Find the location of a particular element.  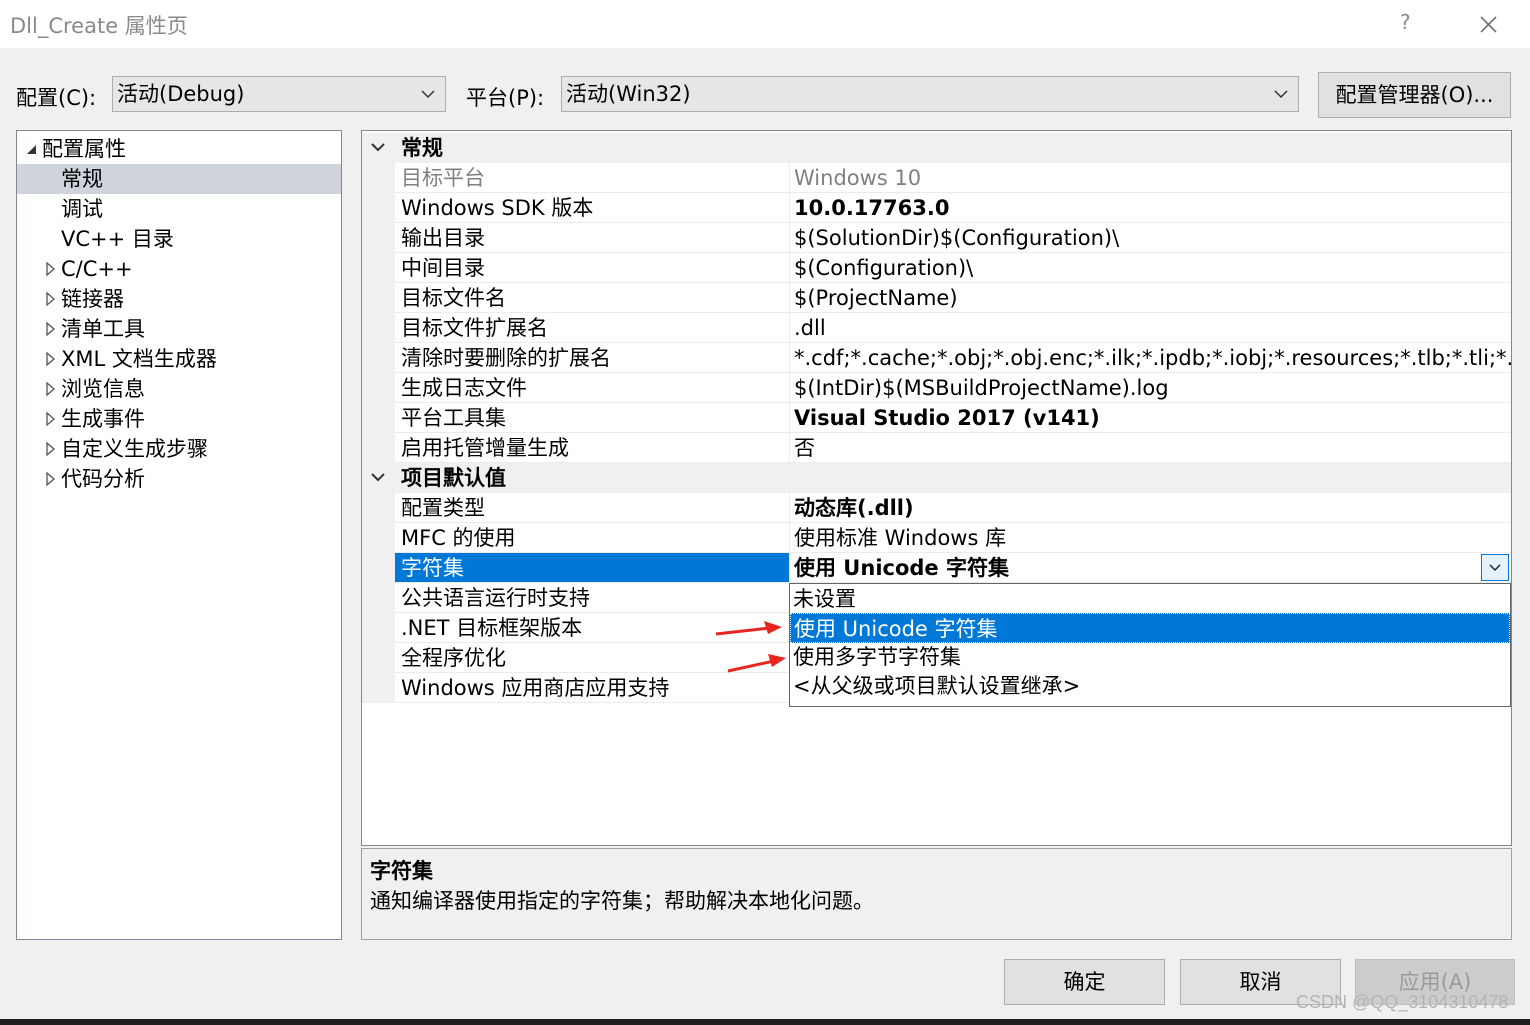

collapse-triangle-icon is located at coordinates (31, 149).